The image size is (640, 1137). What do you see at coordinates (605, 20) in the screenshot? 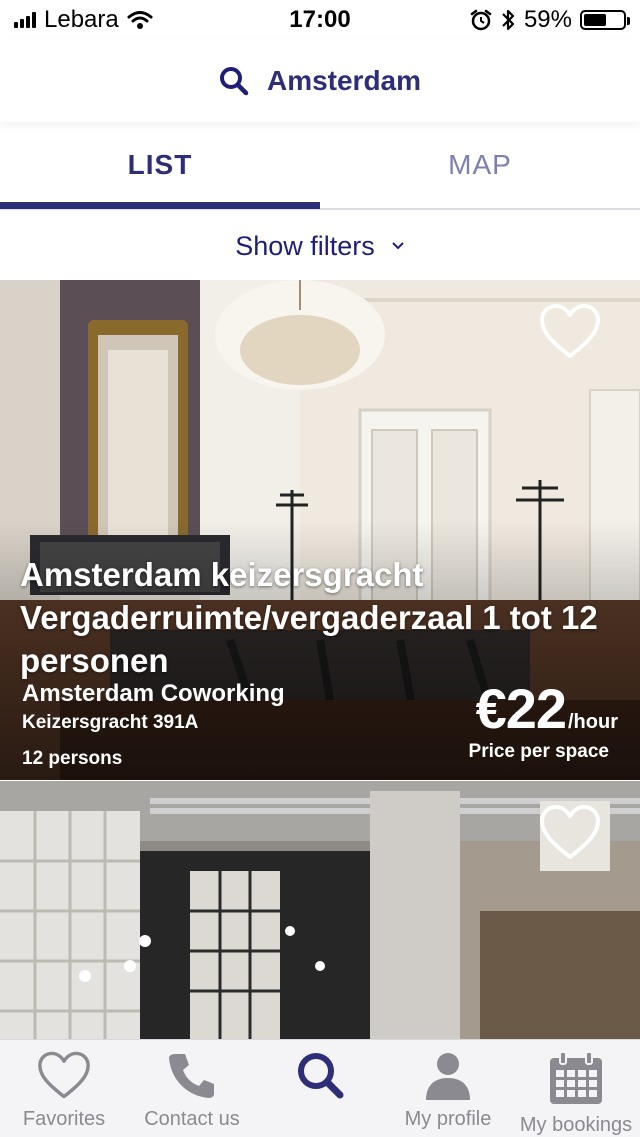
I see `battery-icon` at bounding box center [605, 20].